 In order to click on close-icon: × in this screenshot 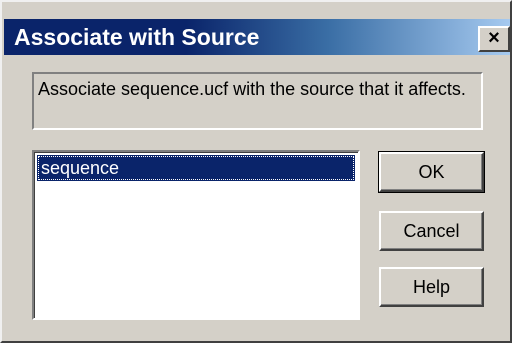, I will do `click(494, 38)`.